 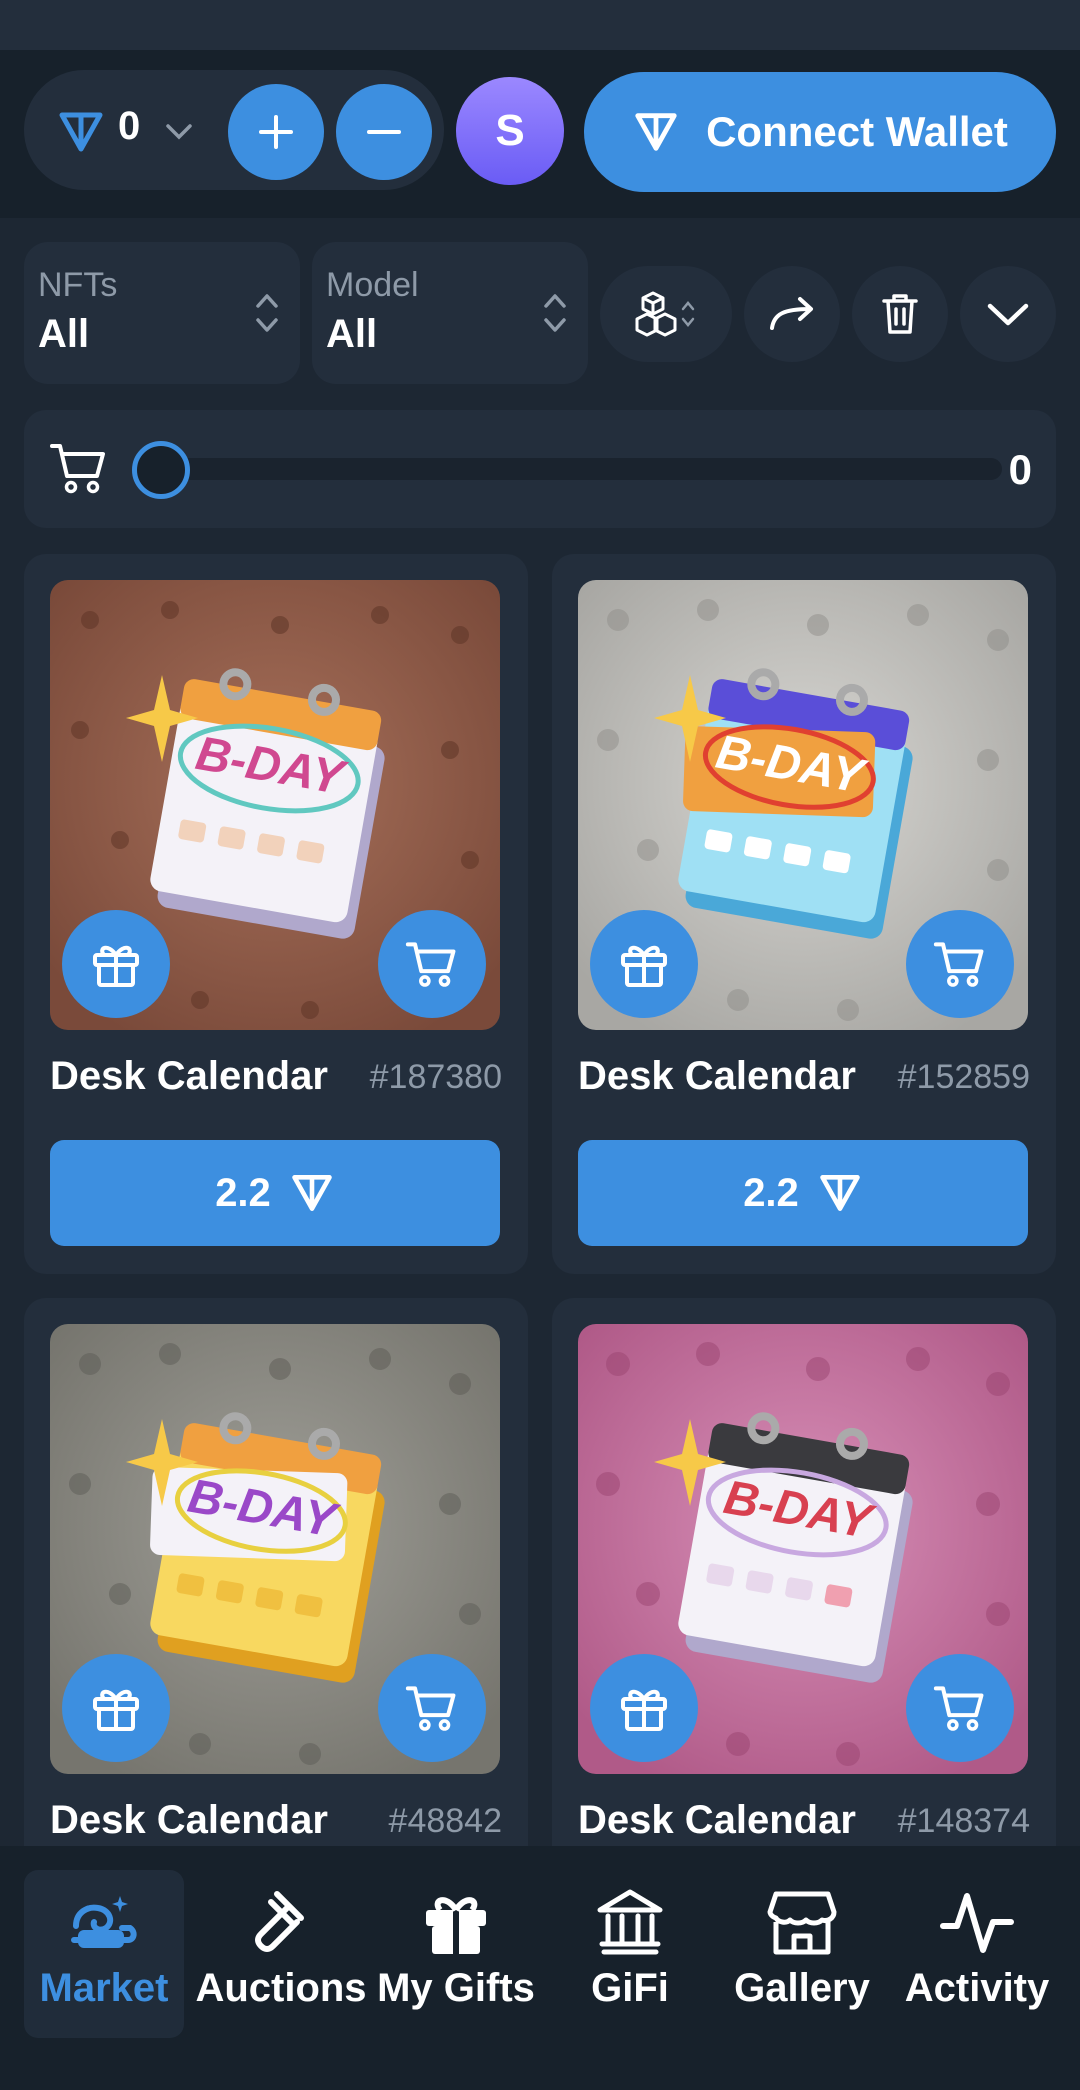 I want to click on nav-label: Auctions, so click(x=281, y=1988).